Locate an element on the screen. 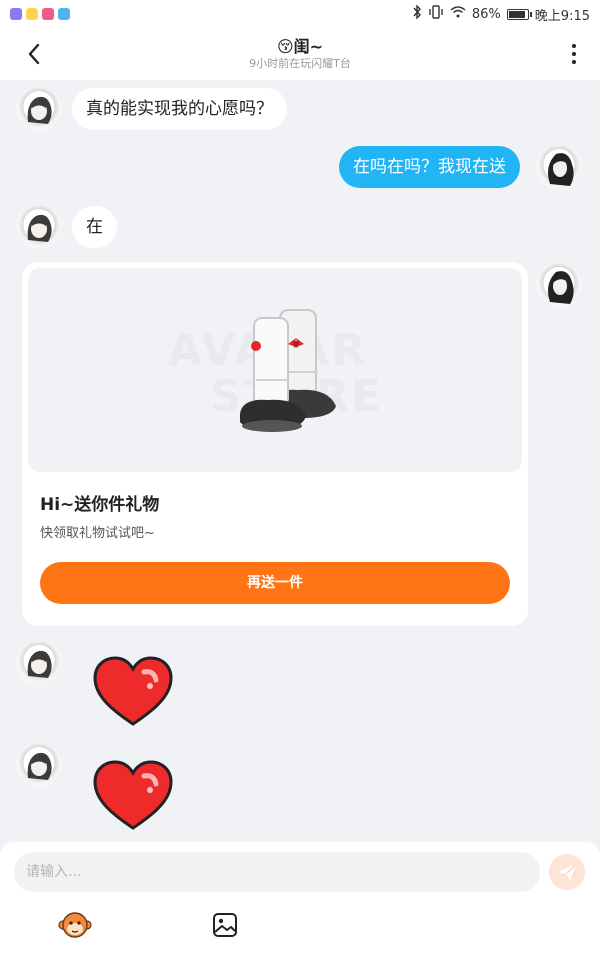 This screenshot has height=960, width=600. back-button is located at coordinates (34, 54).